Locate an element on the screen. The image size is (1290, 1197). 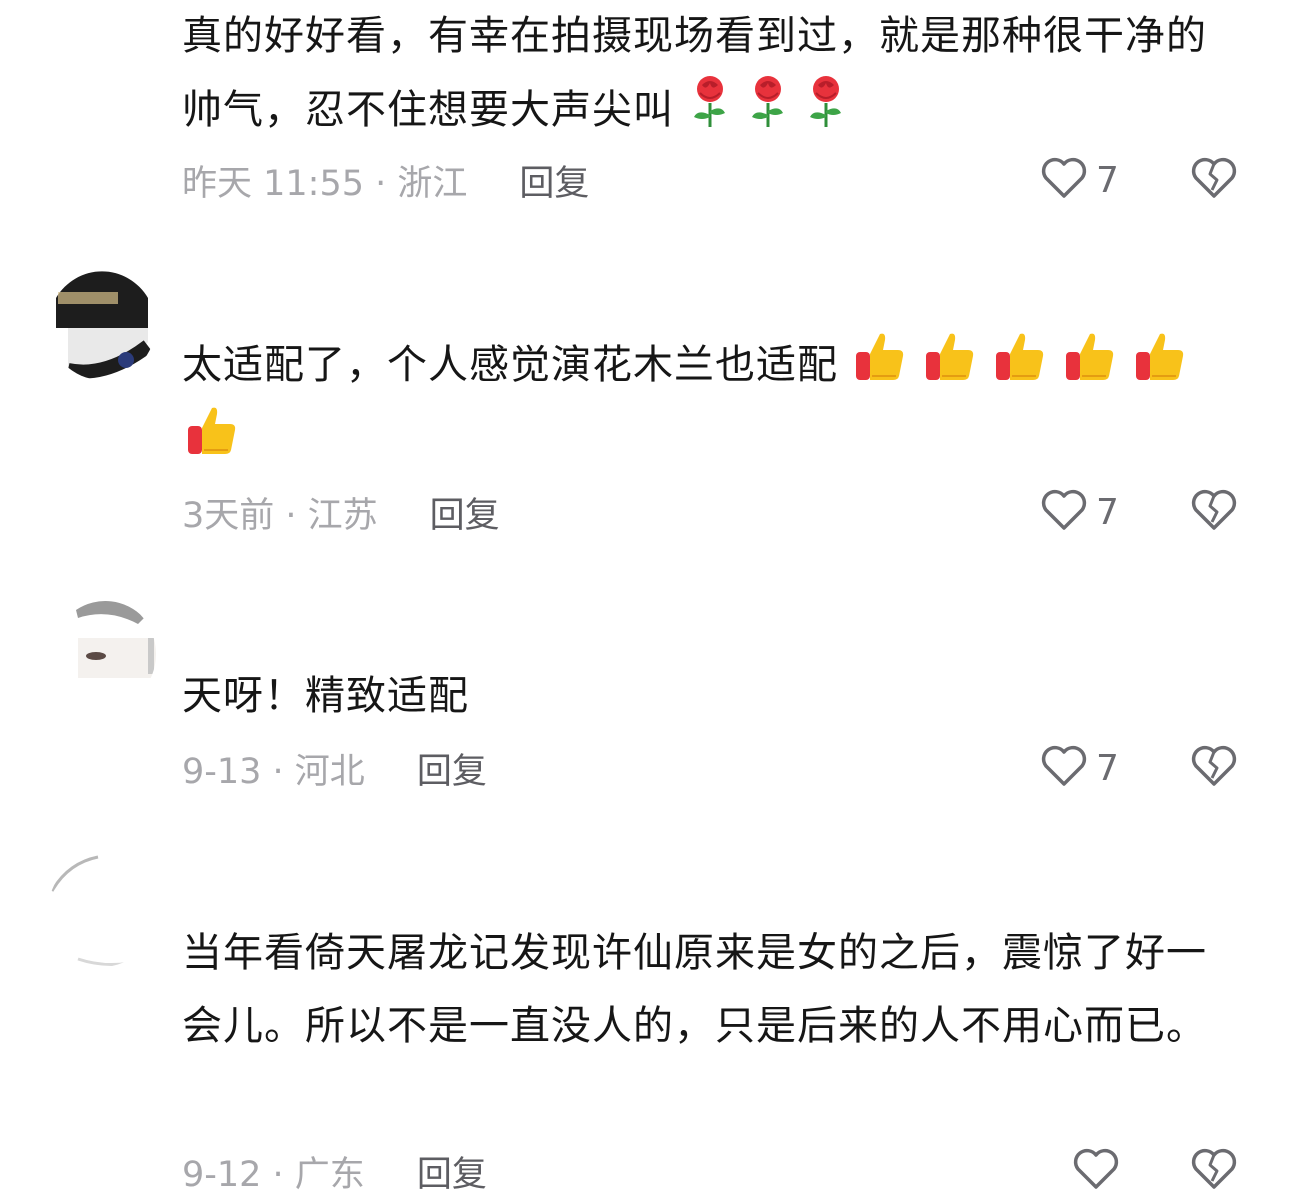
time-location: 昨天 11:55 · 浙江 is located at coordinates (325, 183).